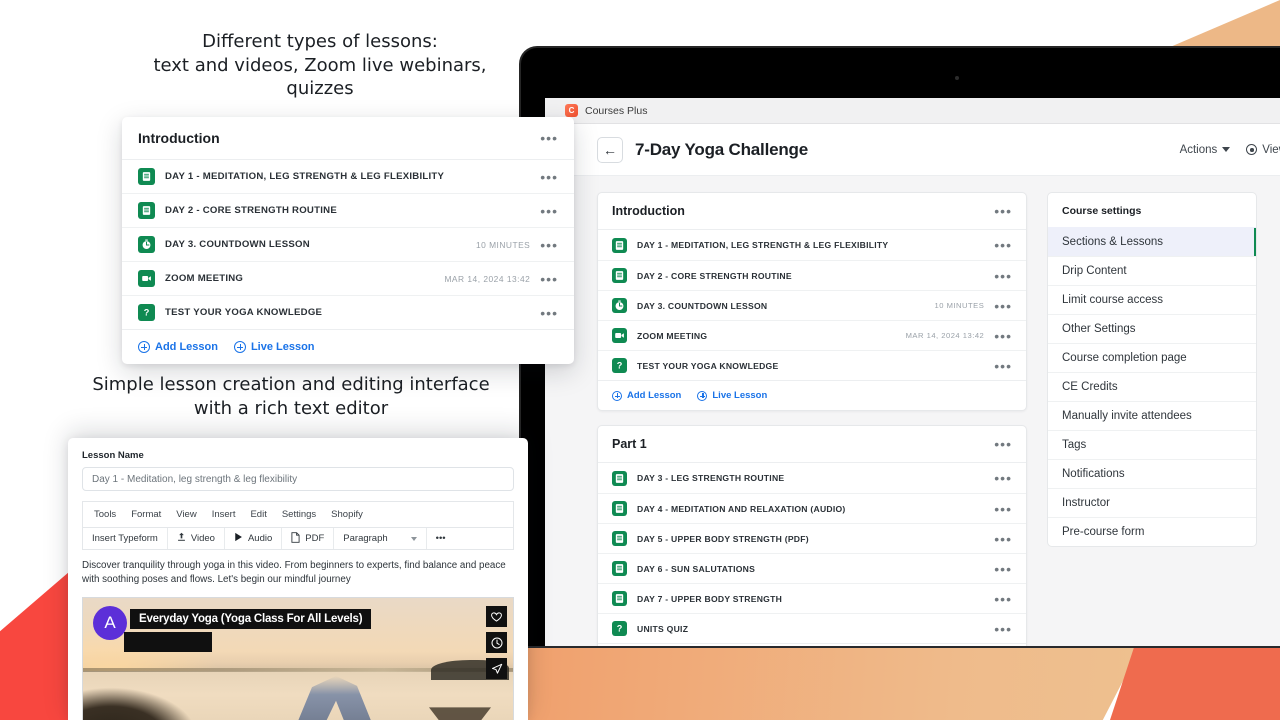 This screenshot has width=1280, height=720. I want to click on settings-item-drip-content: Drip Content, so click(1152, 270).